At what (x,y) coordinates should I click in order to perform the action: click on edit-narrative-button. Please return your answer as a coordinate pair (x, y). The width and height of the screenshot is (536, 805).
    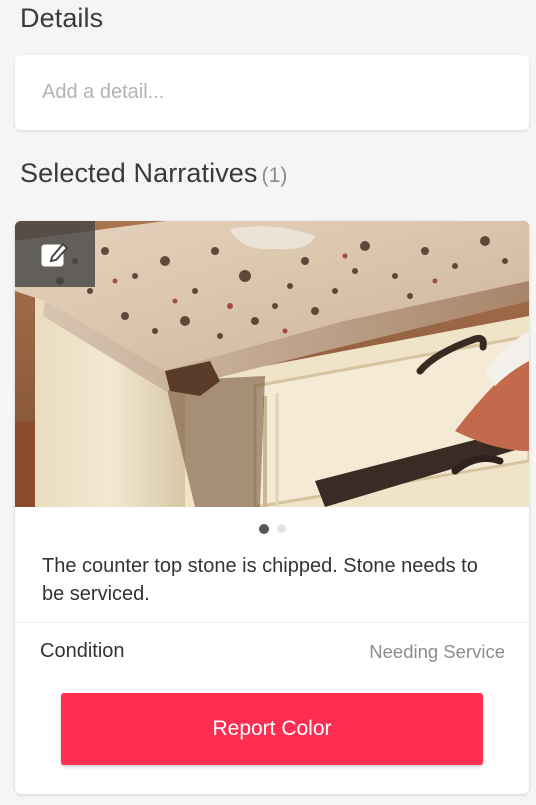
    Looking at the image, I should click on (55, 254).